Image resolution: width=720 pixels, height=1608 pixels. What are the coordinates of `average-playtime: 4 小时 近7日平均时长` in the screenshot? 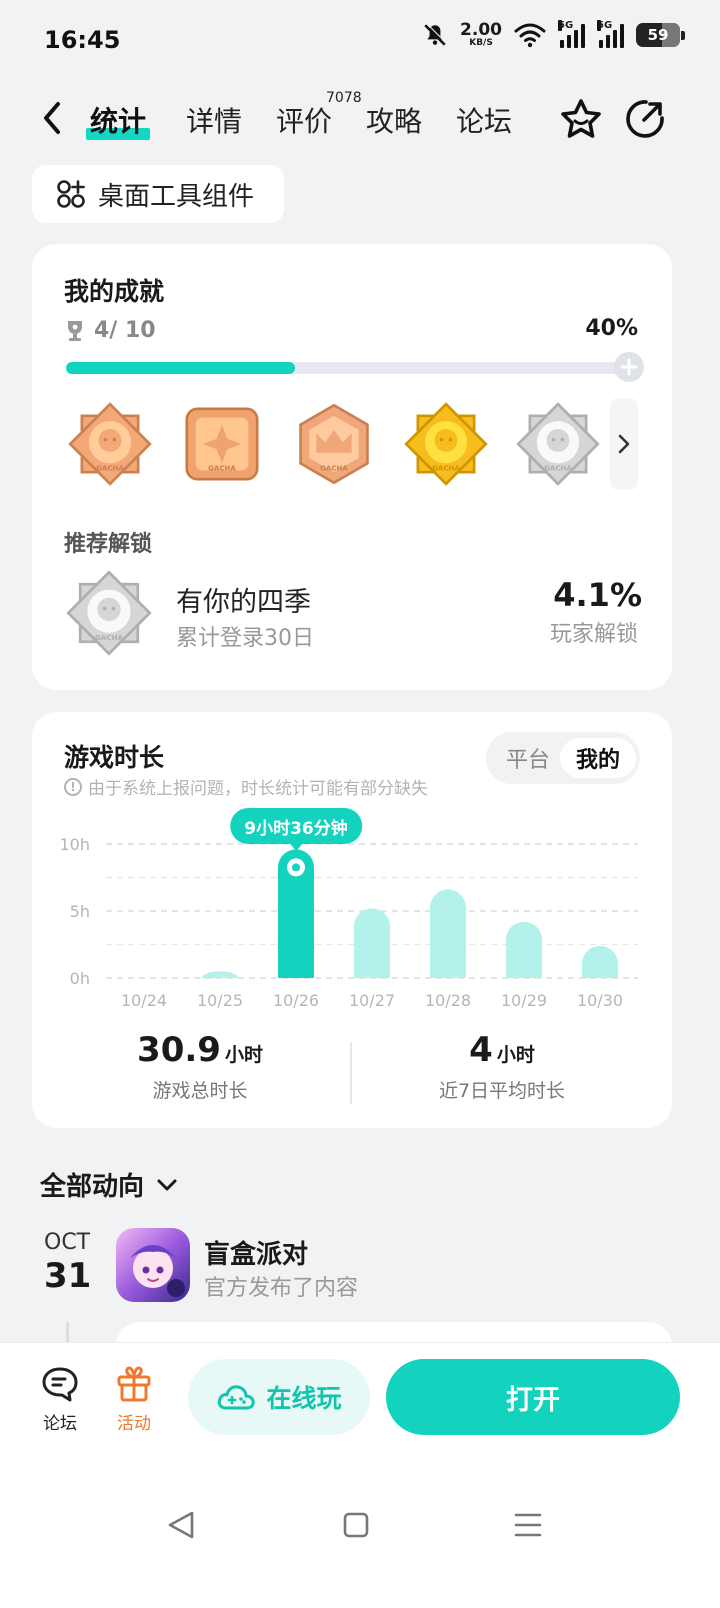 It's located at (502, 1066).